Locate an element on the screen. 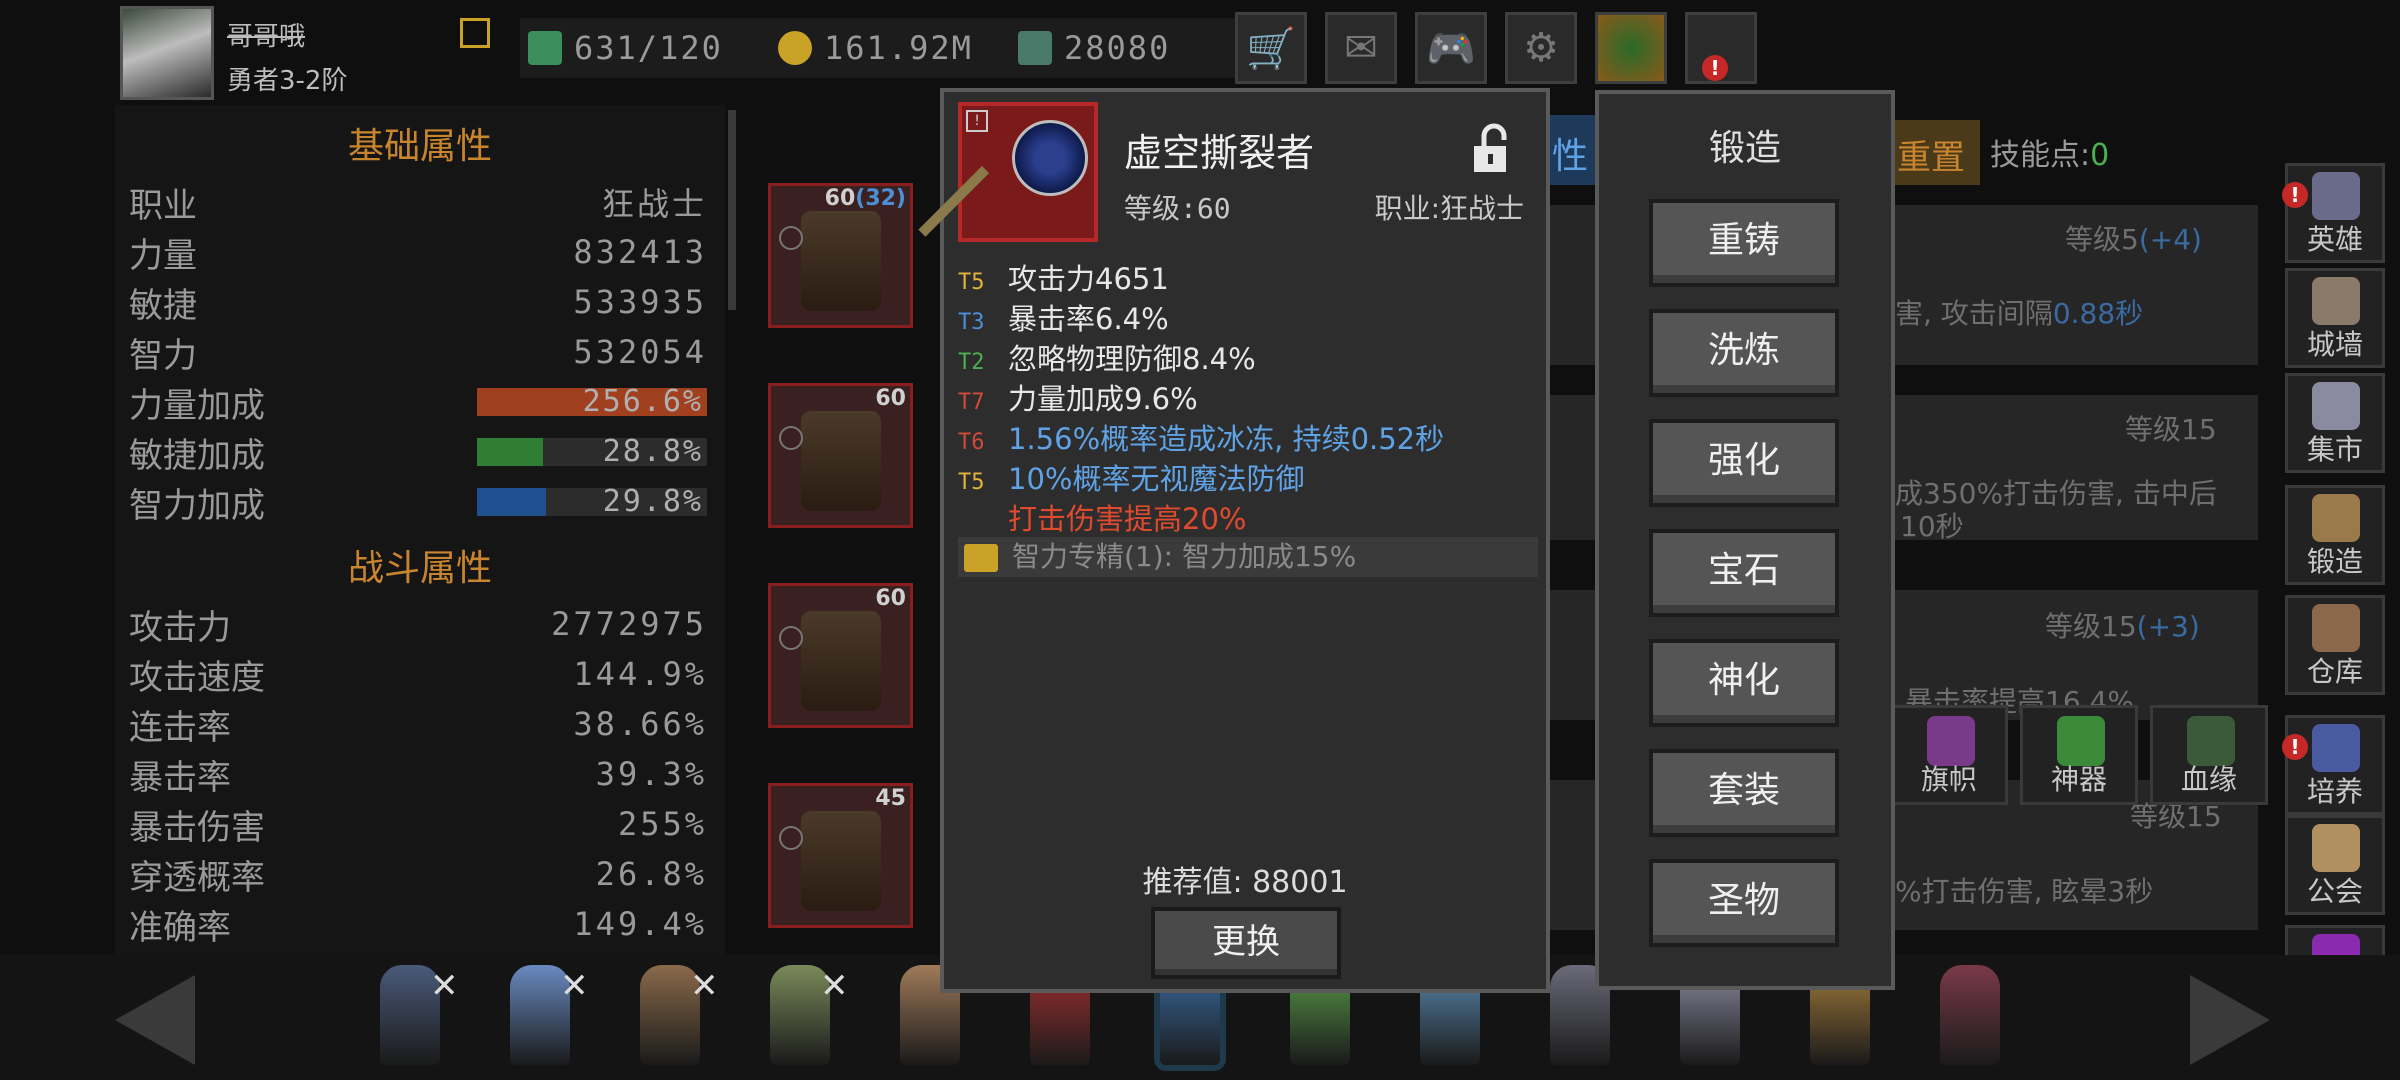 The width and height of the screenshot is (2400, 1080). item-affix: T5 10%概率无视魔法防御 is located at coordinates (1131, 479).